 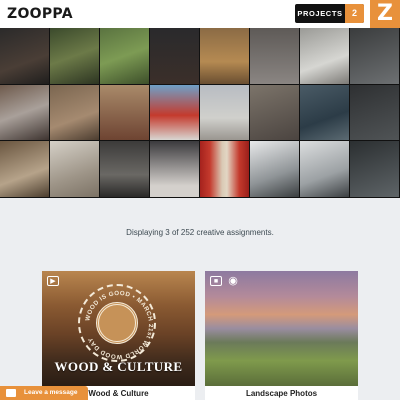 What do you see at coordinates (40, 14) in the screenshot?
I see `zooppa-logo: ZOOPPA` at bounding box center [40, 14].